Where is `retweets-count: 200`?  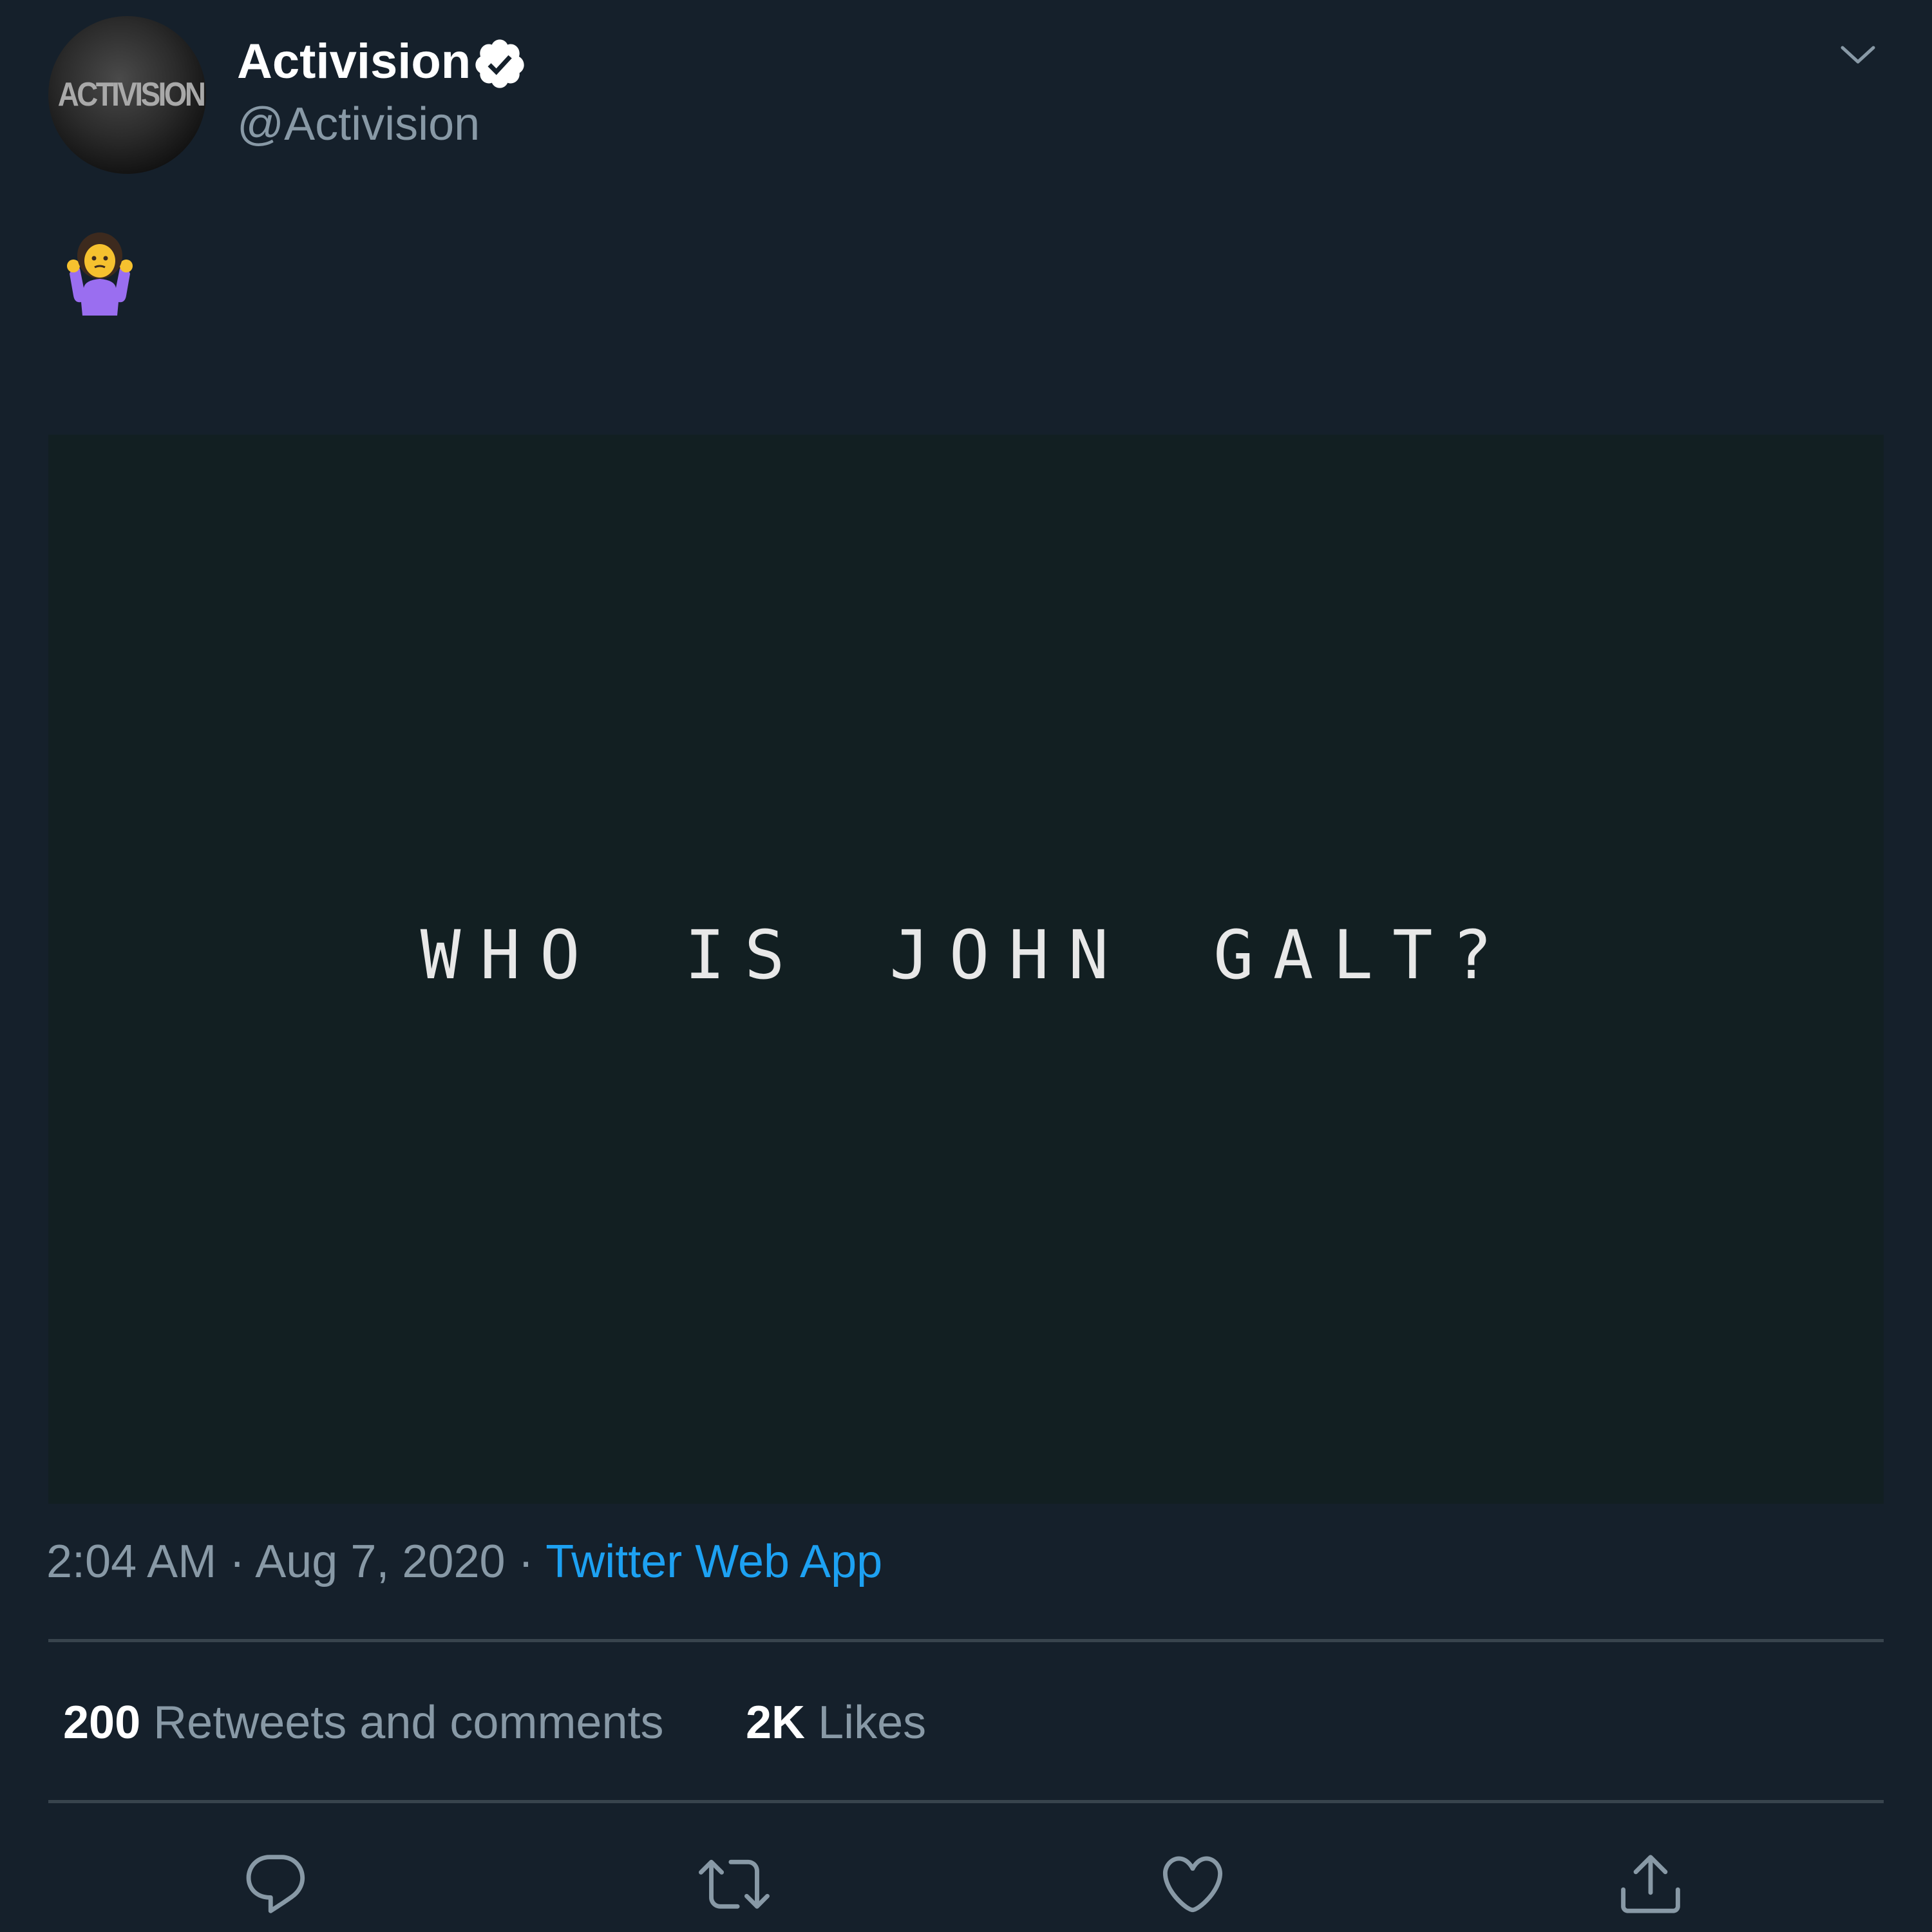
retweets-count: 200 is located at coordinates (102, 1723).